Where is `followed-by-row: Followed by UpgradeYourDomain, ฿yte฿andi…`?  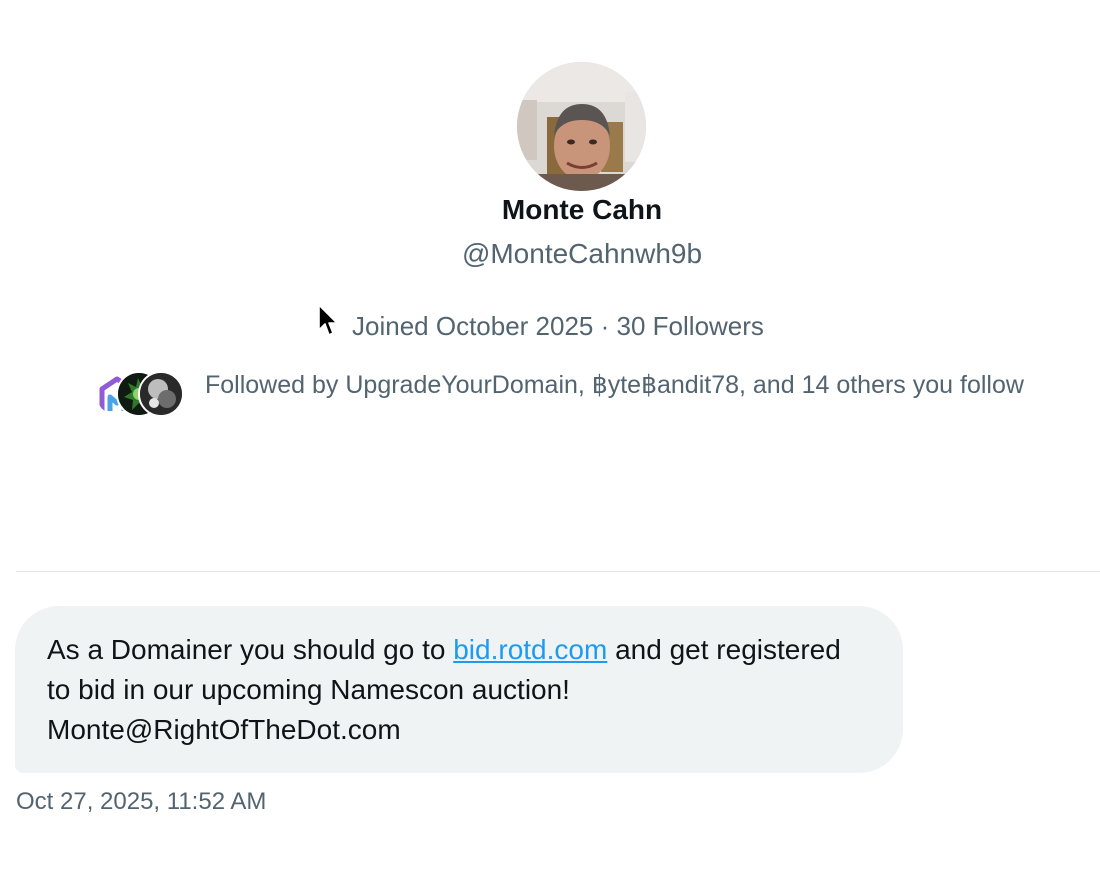 followed-by-row: Followed by UpgradeYourDomain, ฿yte฿andi… is located at coordinates (594, 392).